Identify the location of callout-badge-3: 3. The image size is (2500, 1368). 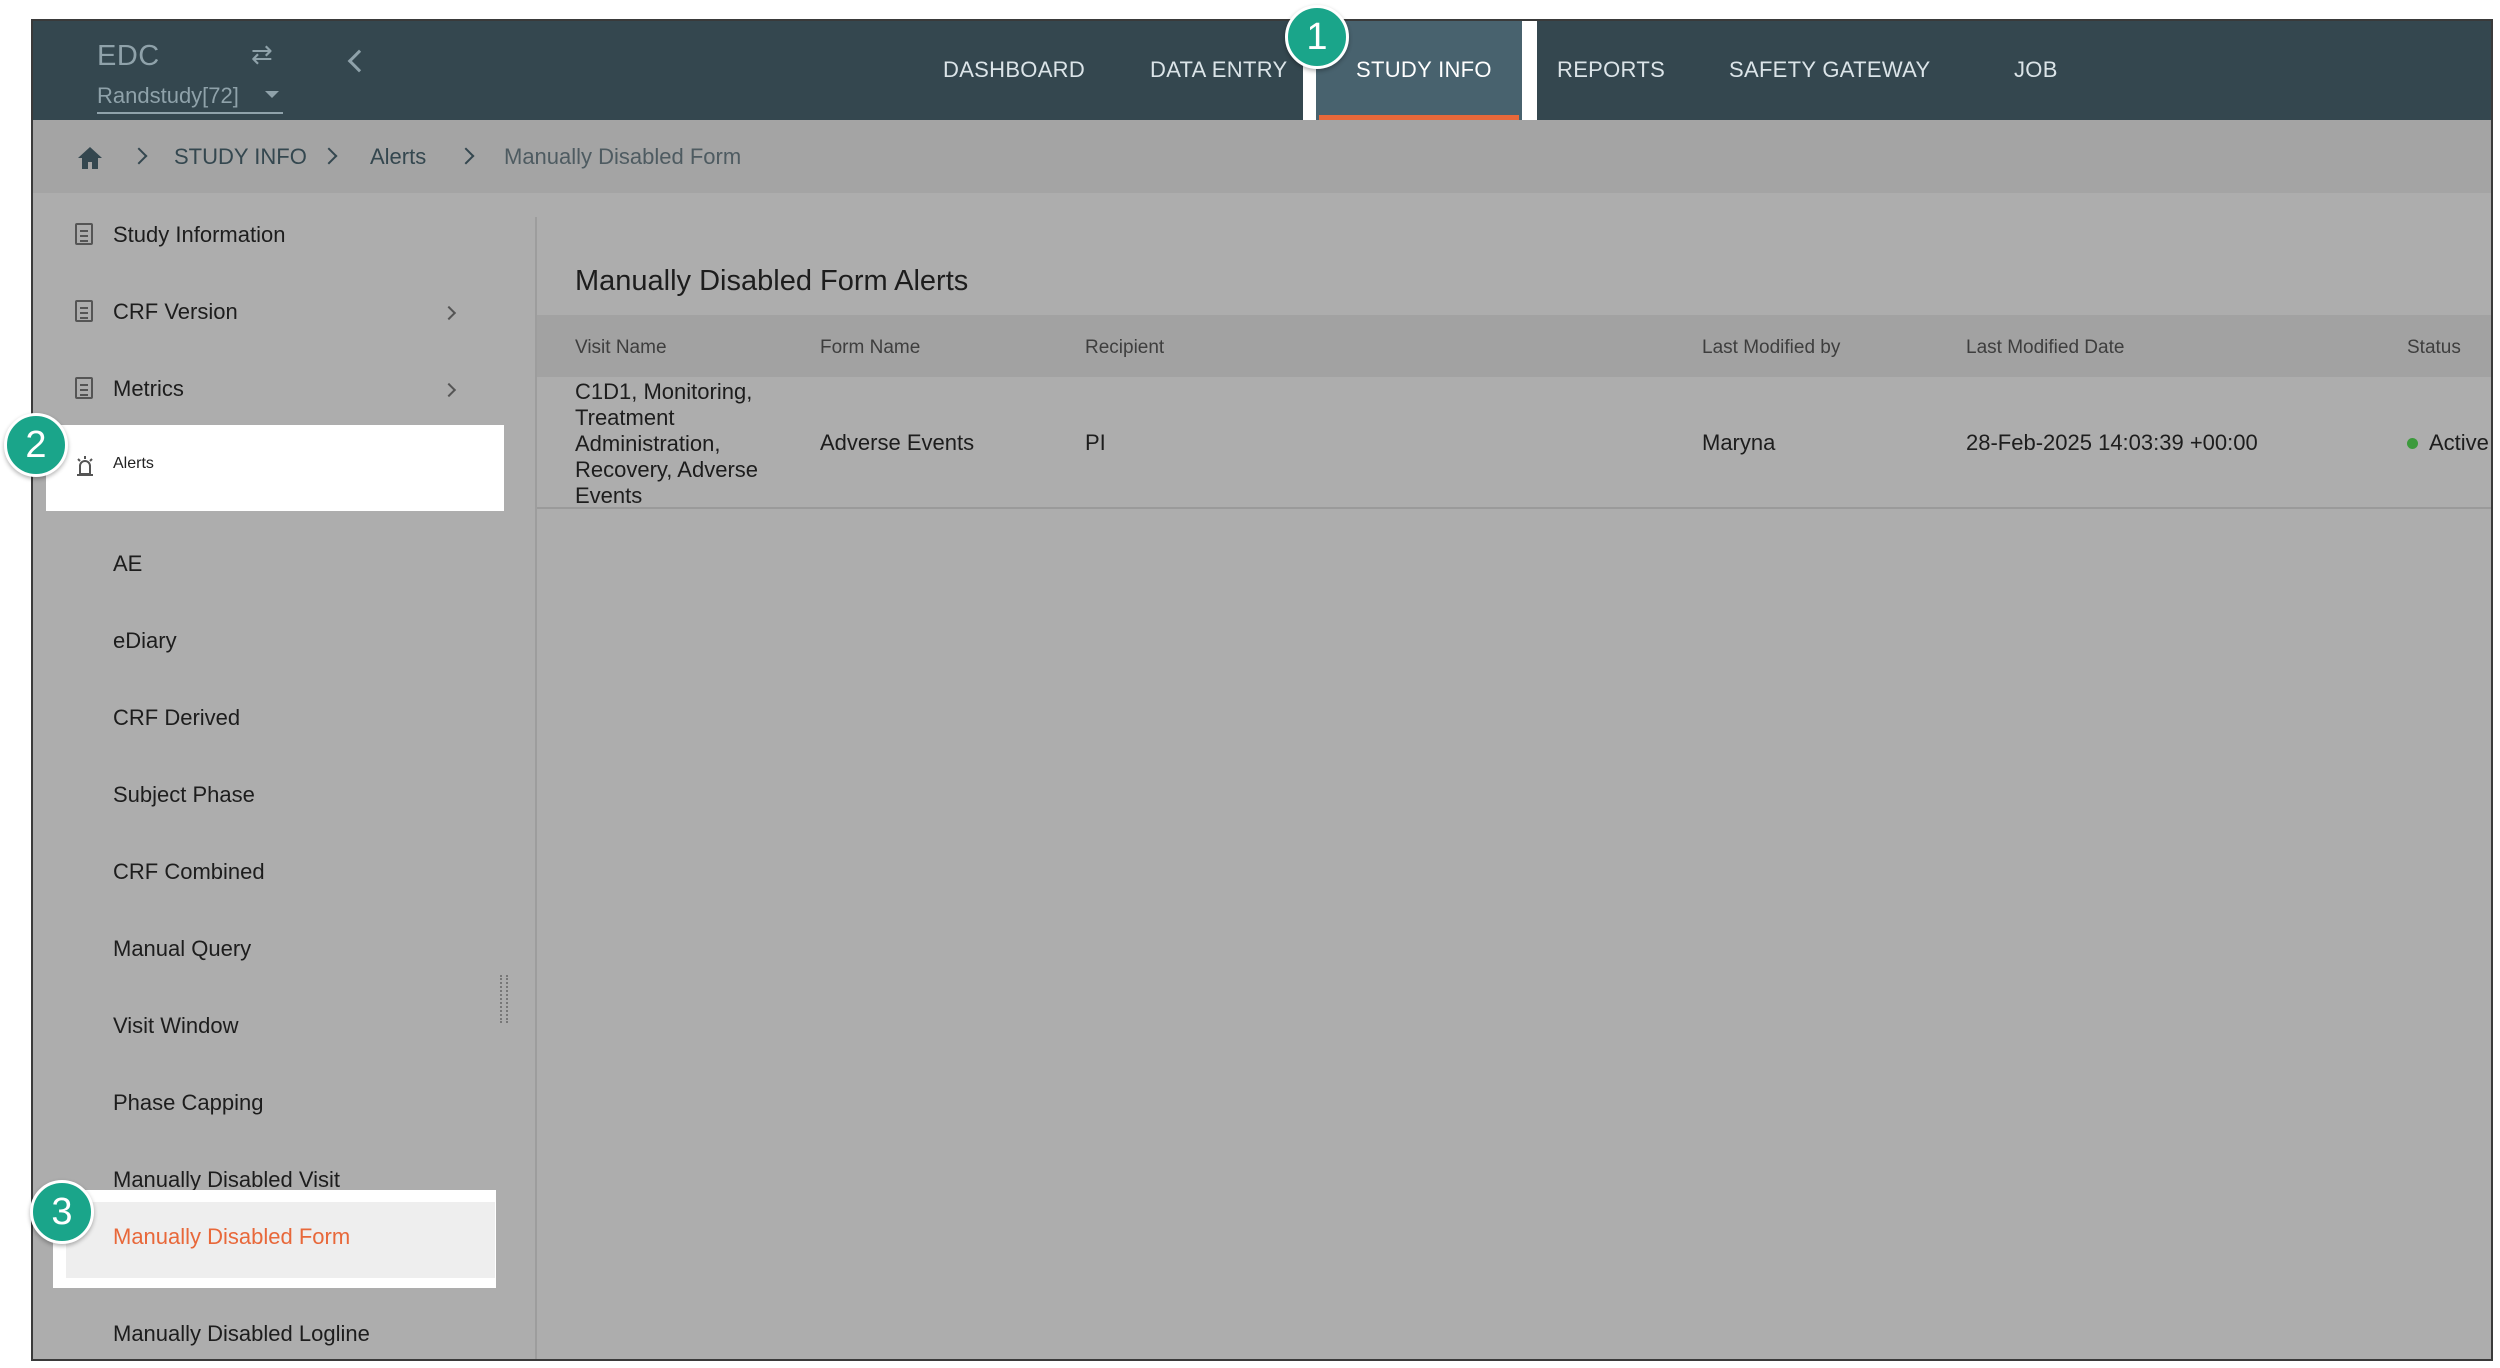
(62, 1212).